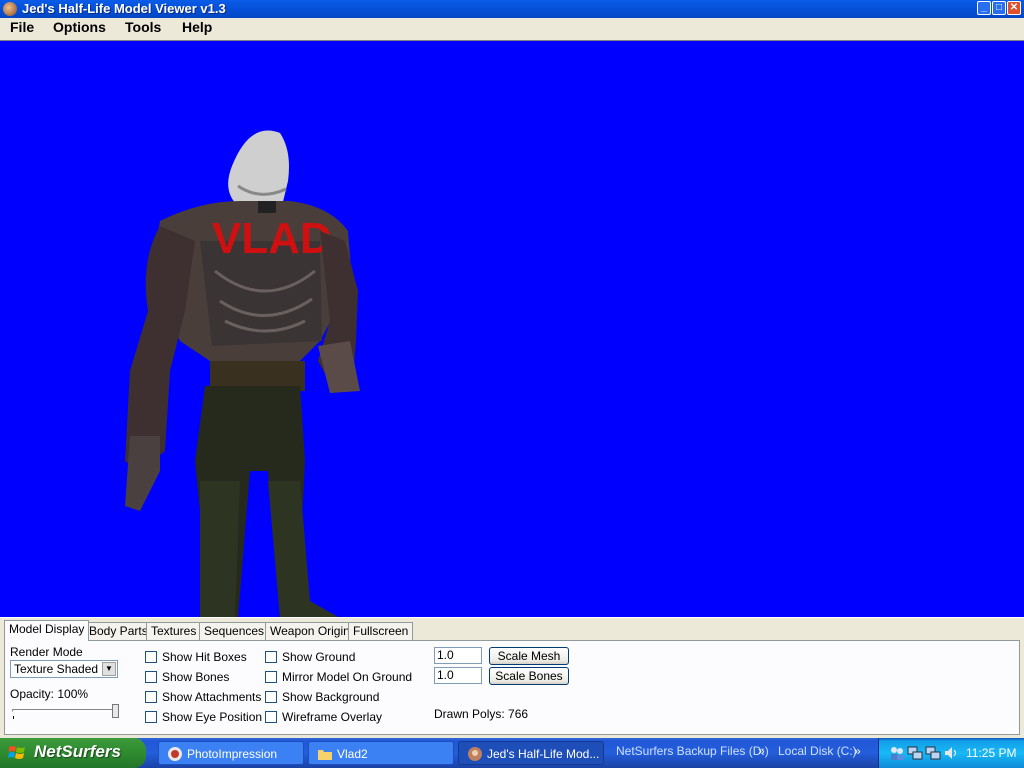  I want to click on taskbar-item-photoimpression: PhotoImpression, so click(231, 753).